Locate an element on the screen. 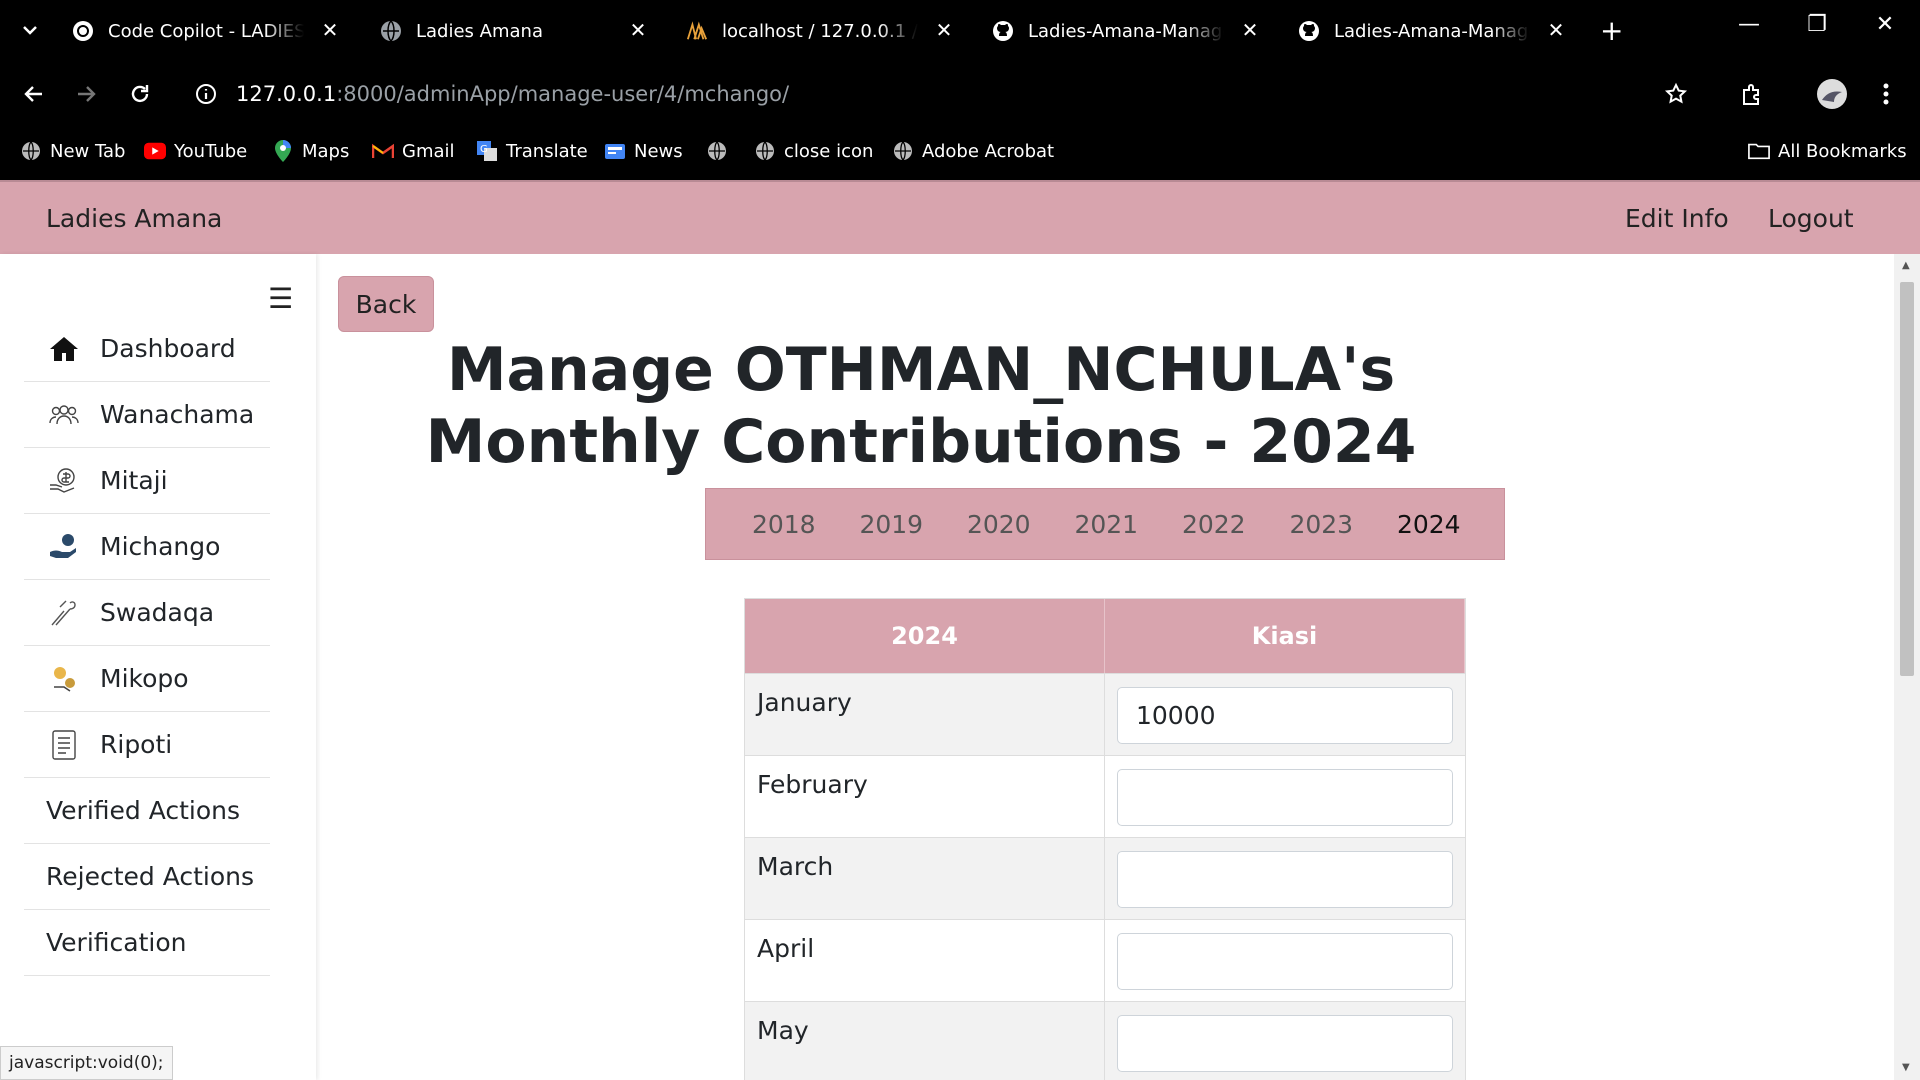  close-window-icon: ✕ is located at coordinates (1885, 24).